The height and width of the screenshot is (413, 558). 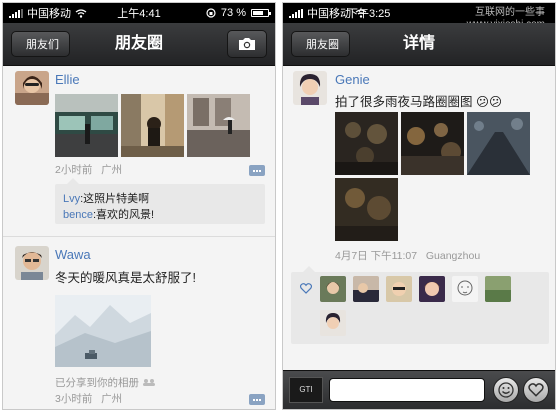 I want to click on post-username: Genie, so click(x=352, y=79).